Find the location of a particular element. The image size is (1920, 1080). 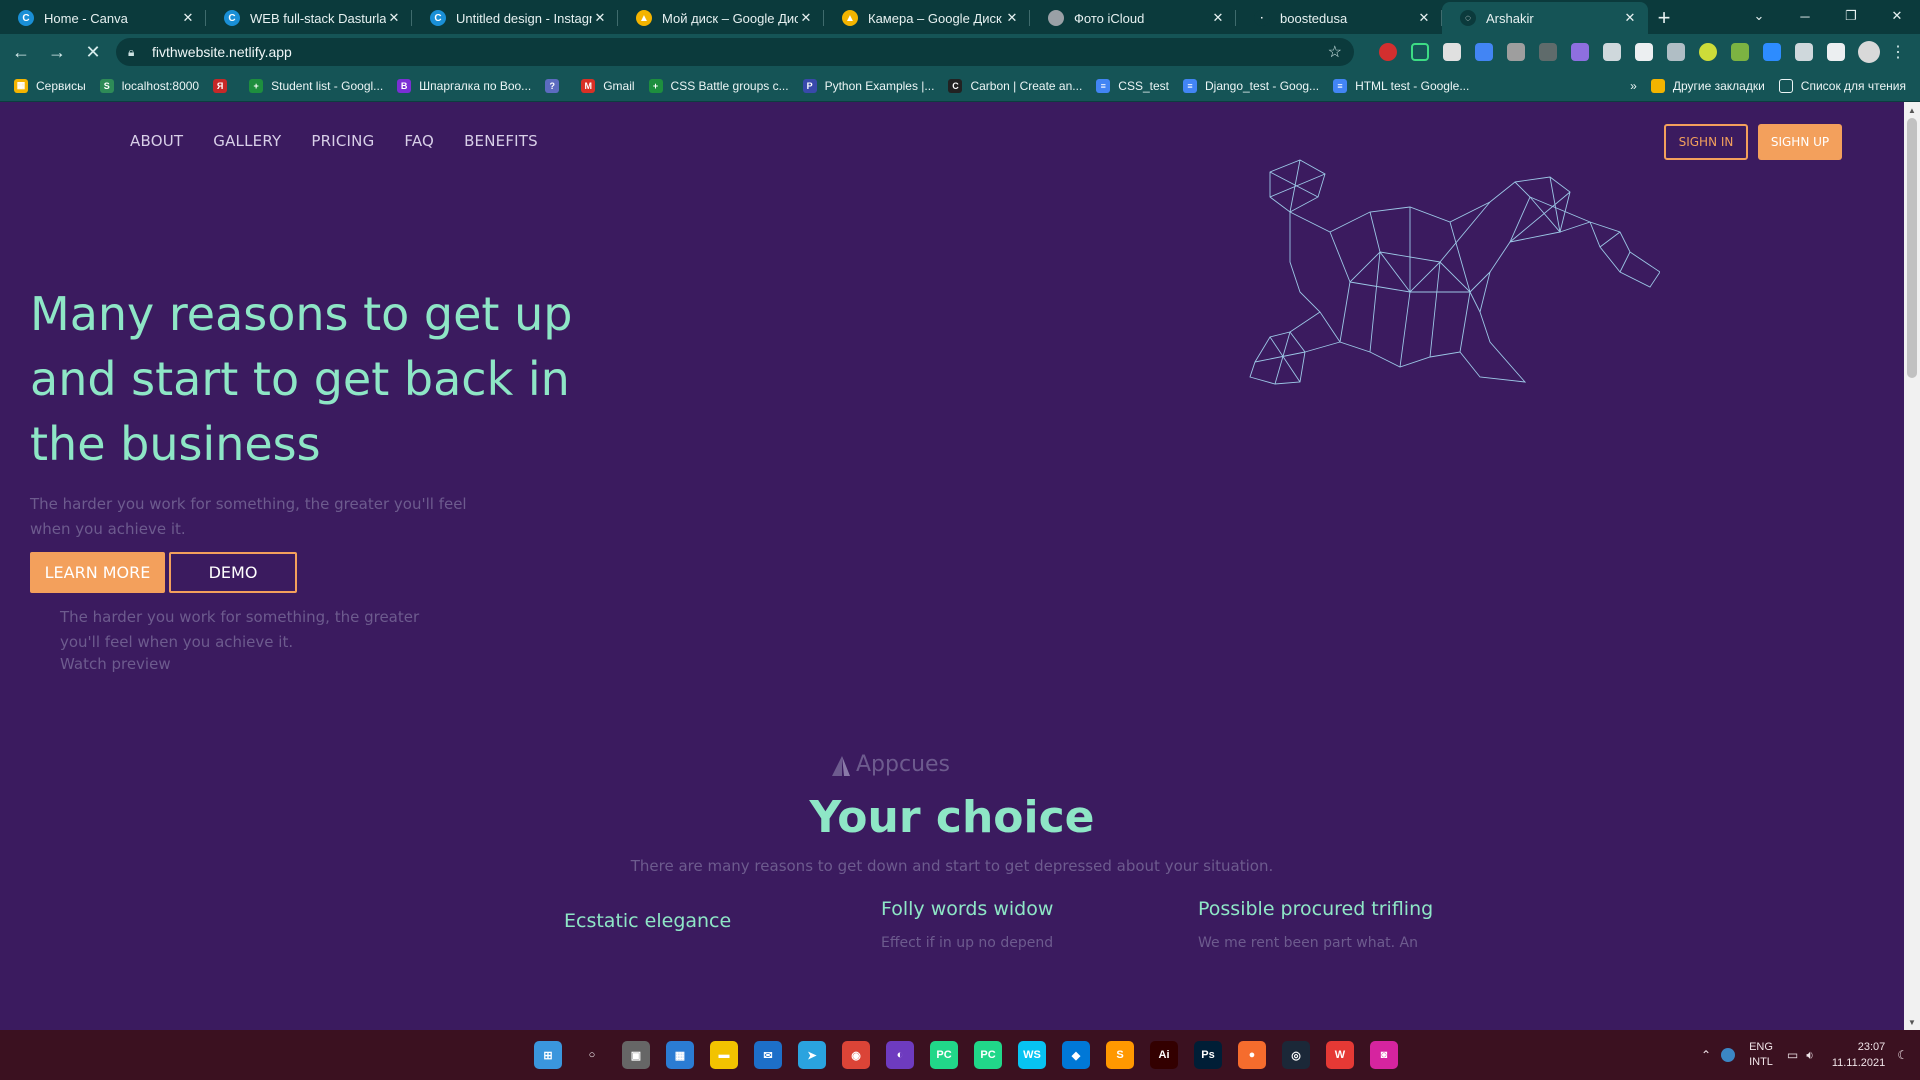

pycharm-ce-icon: PC is located at coordinates (988, 1055).